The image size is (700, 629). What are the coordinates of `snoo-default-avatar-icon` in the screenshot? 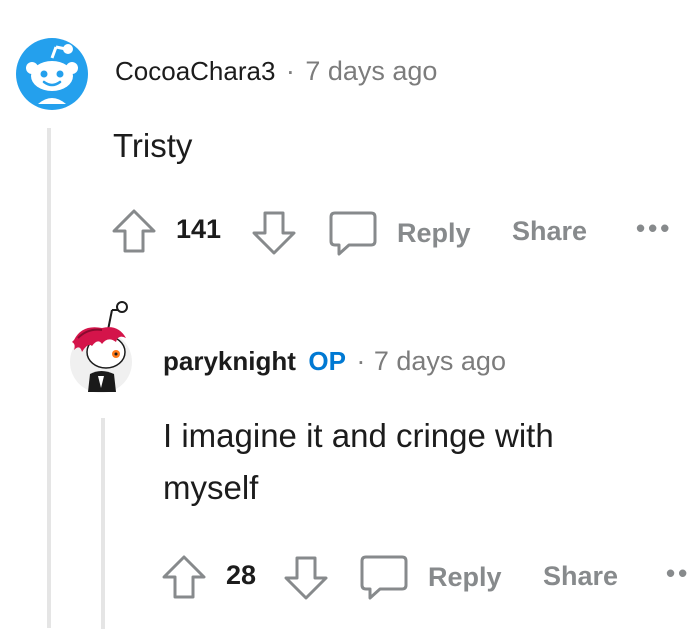 It's located at (52, 74).